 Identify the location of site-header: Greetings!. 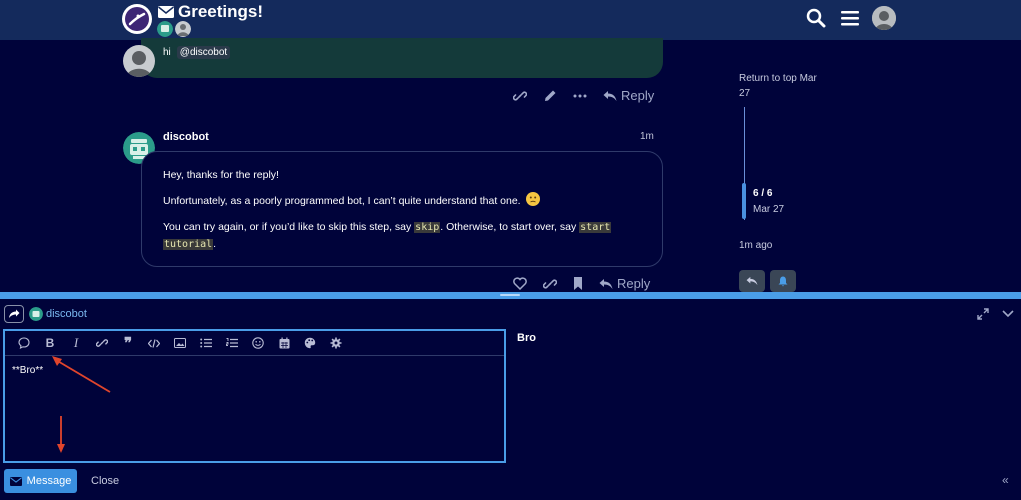
(510, 20).